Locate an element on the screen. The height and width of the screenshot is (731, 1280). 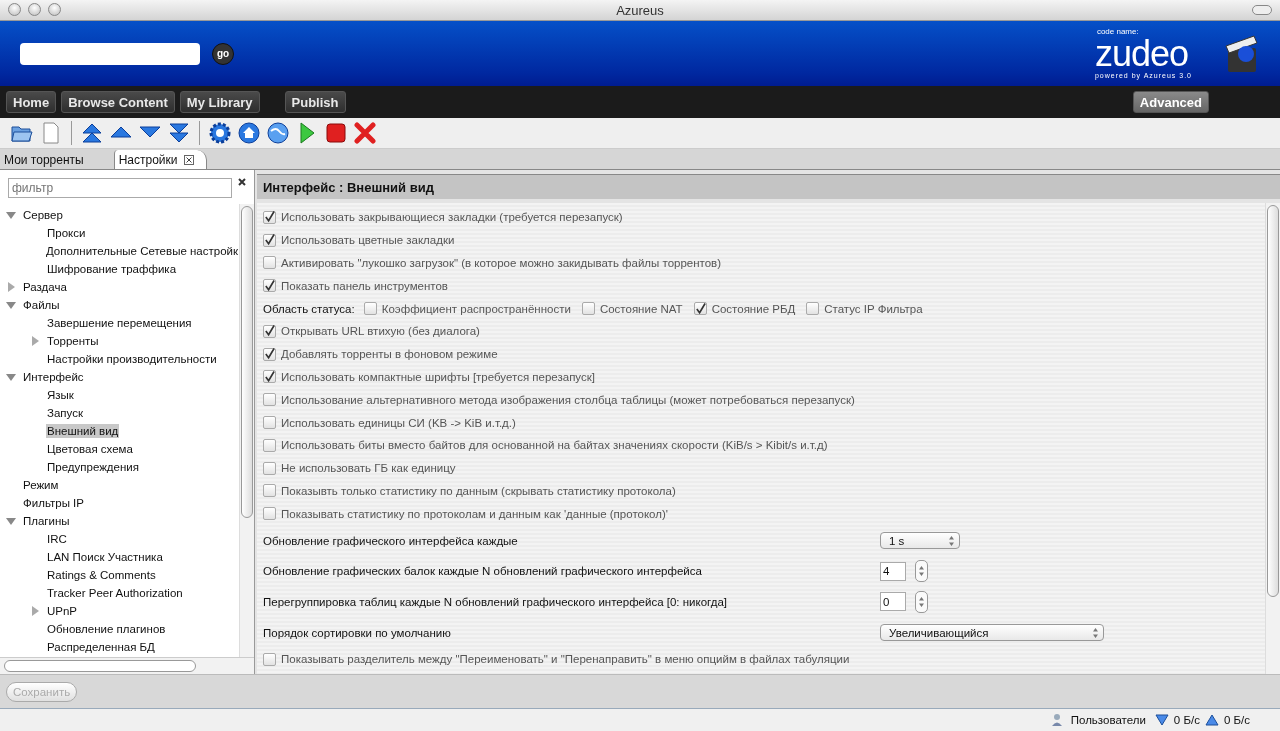
tree-item: IRC is located at coordinates (57, 539).